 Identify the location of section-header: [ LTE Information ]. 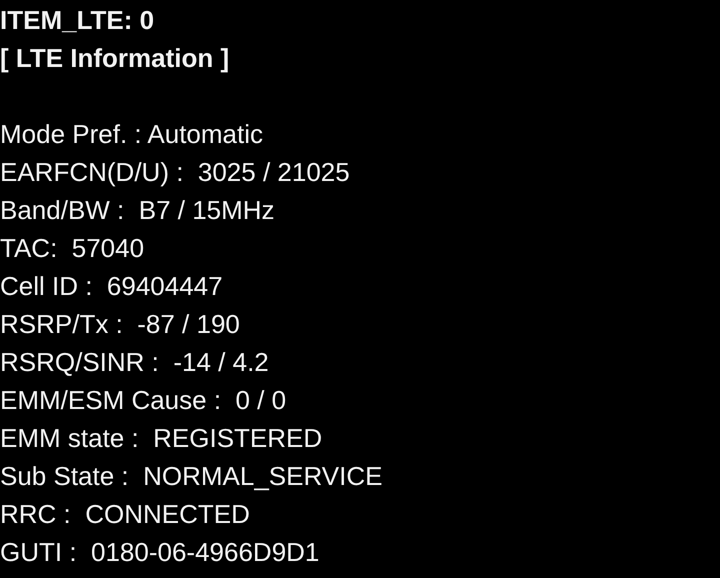
(115, 58).